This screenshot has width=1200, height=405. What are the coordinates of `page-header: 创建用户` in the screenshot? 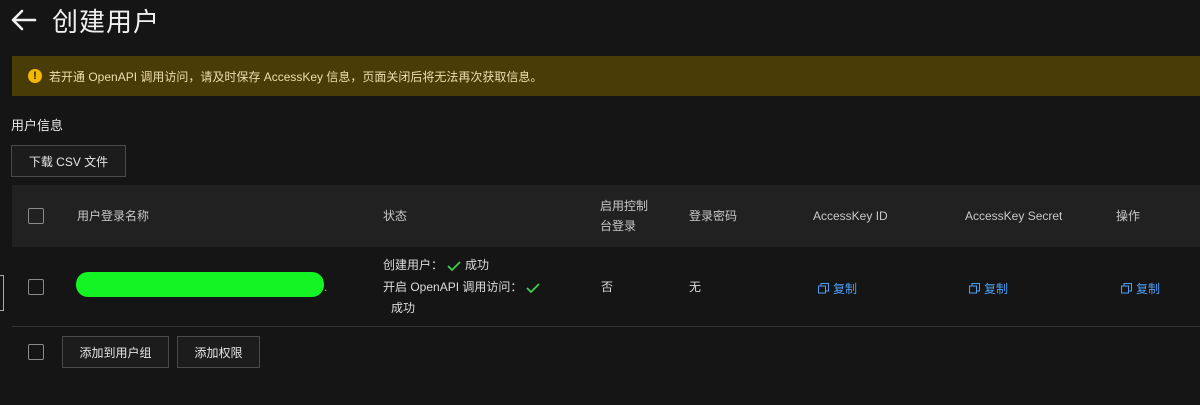 It's located at (85, 20).